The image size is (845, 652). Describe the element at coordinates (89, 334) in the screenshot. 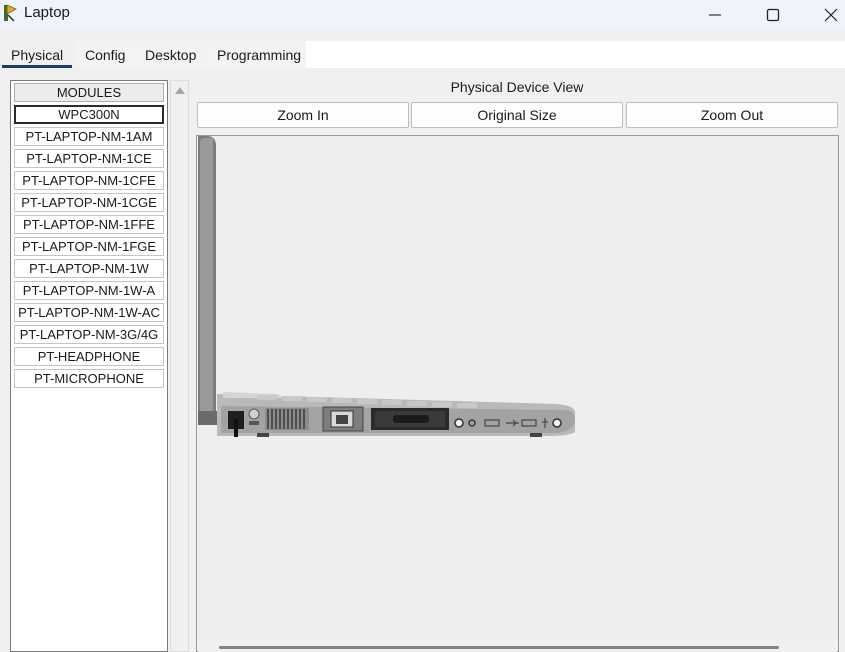

I see `module-item: PT-LAPTOP-NM-3G/4G` at that location.